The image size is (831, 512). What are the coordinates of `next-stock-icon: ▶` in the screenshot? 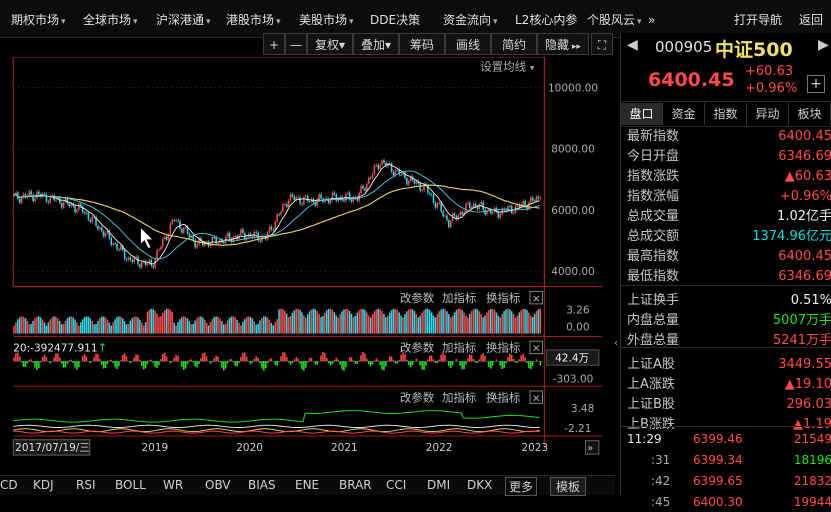 It's located at (823, 45).